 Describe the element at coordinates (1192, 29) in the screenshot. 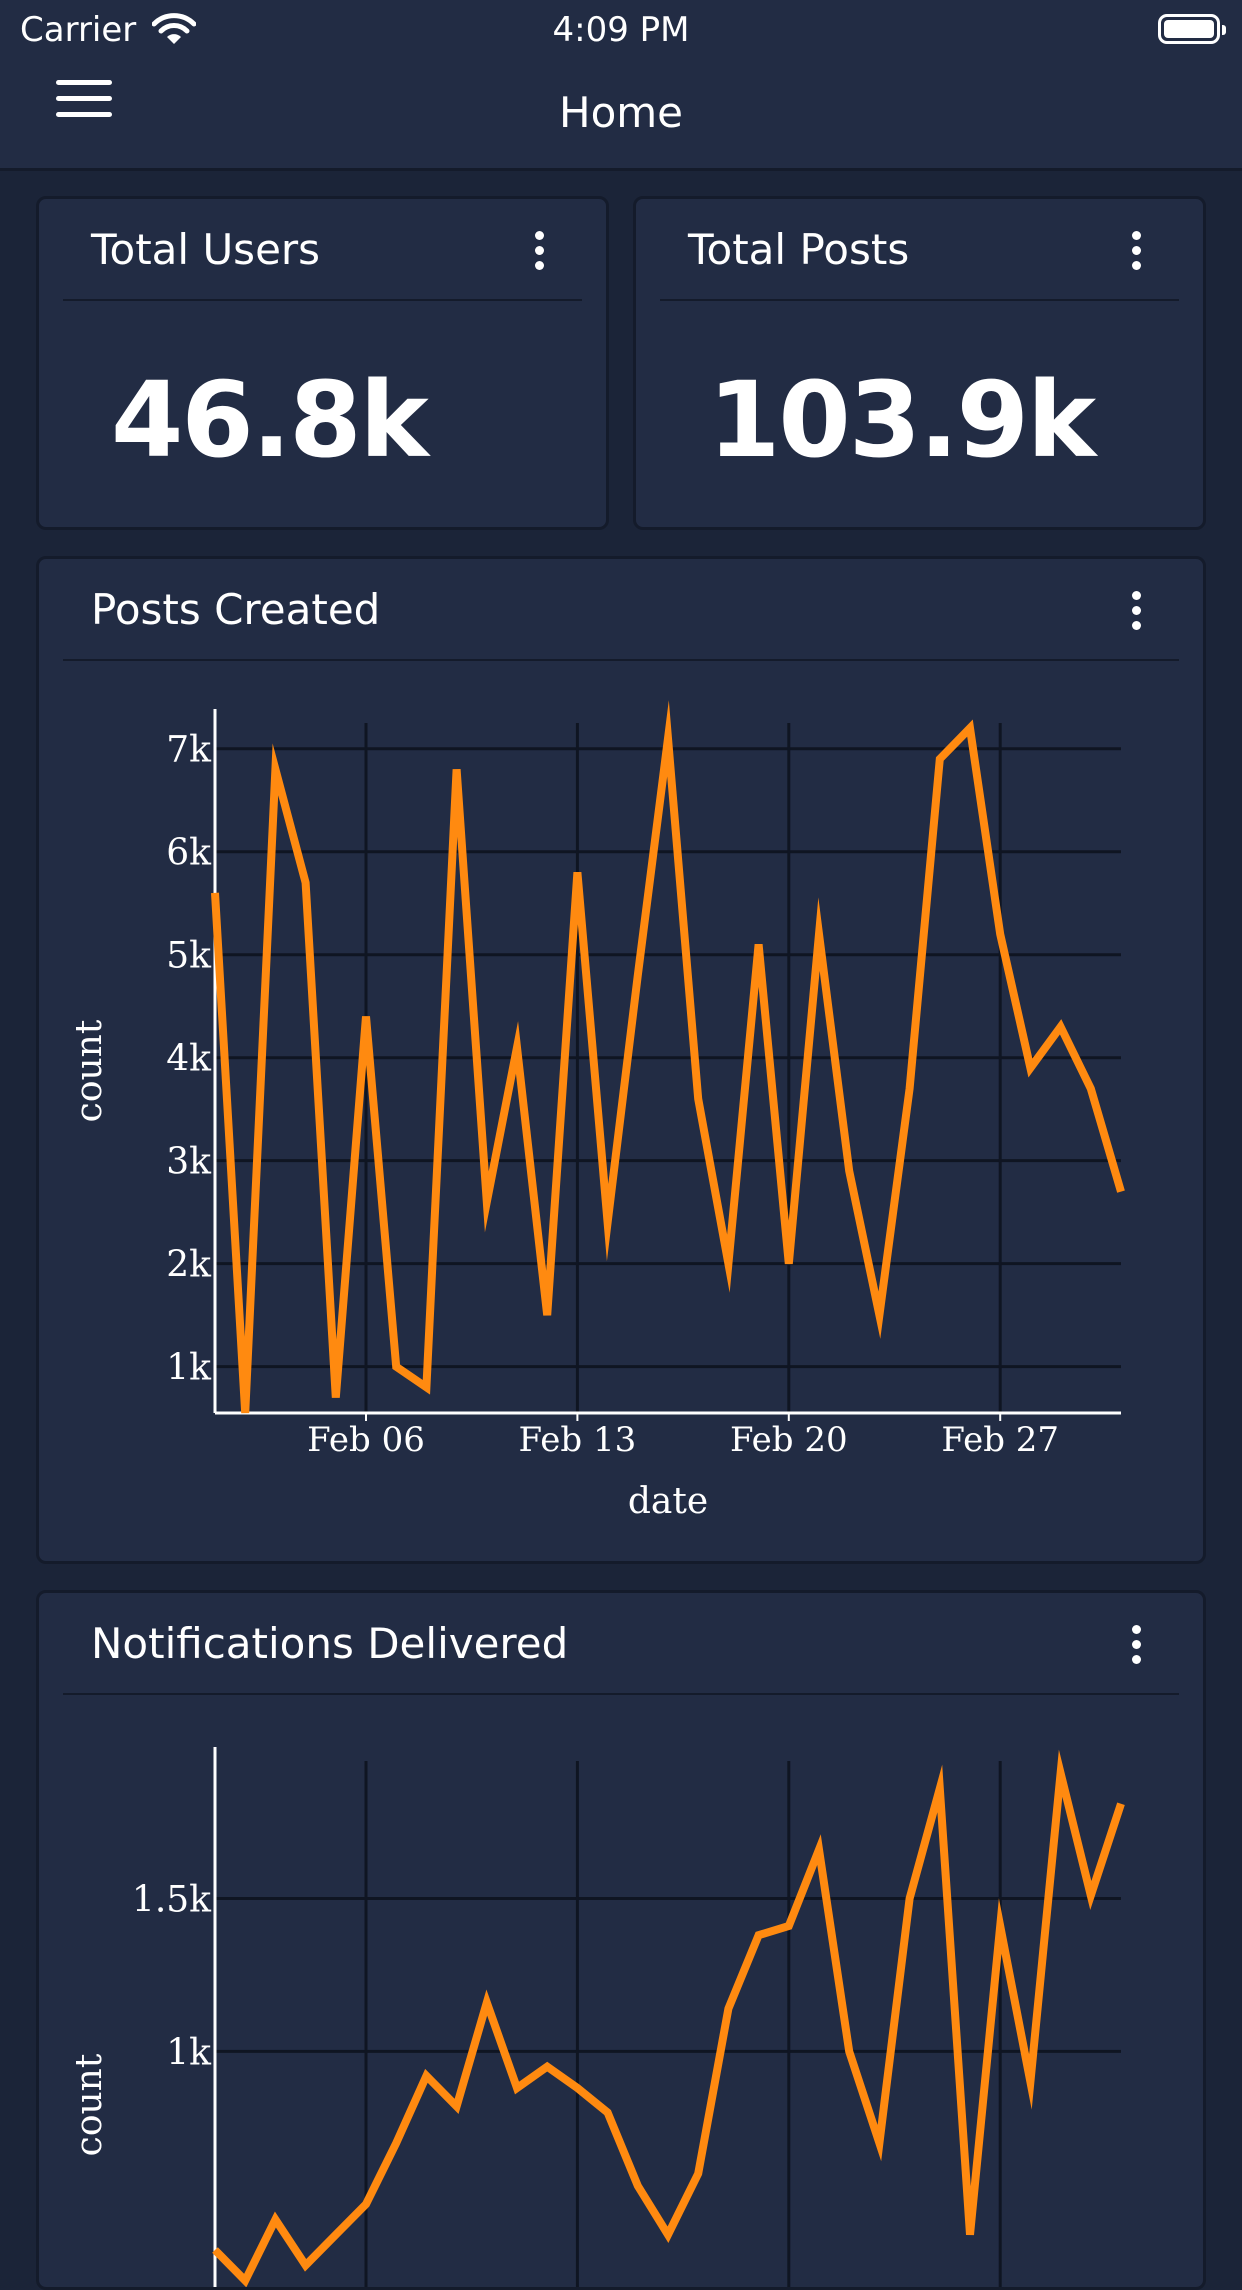

I see `battery-icon` at that location.